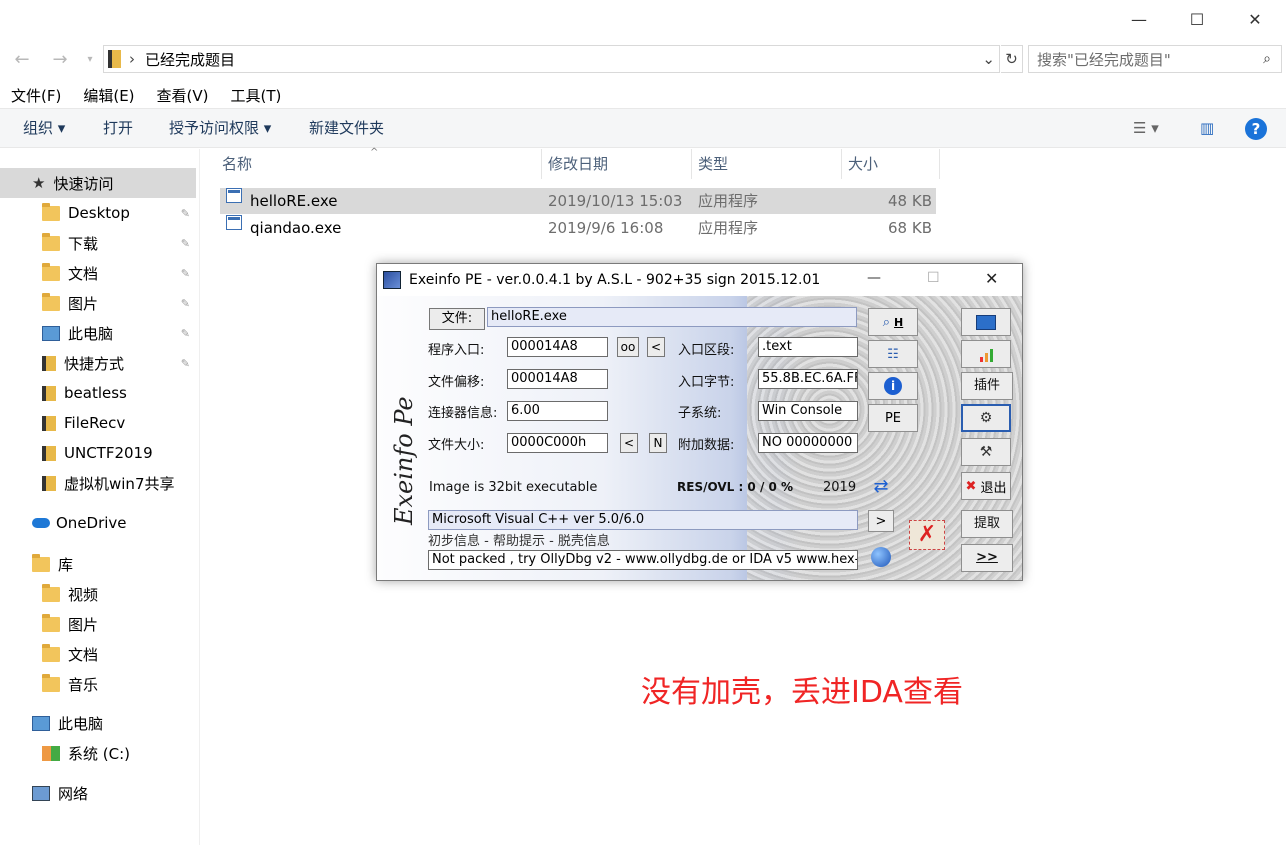 This screenshot has width=1286, height=845. I want to click on search-input: 搜索"已经完成题目" ⌕, so click(1155, 59).